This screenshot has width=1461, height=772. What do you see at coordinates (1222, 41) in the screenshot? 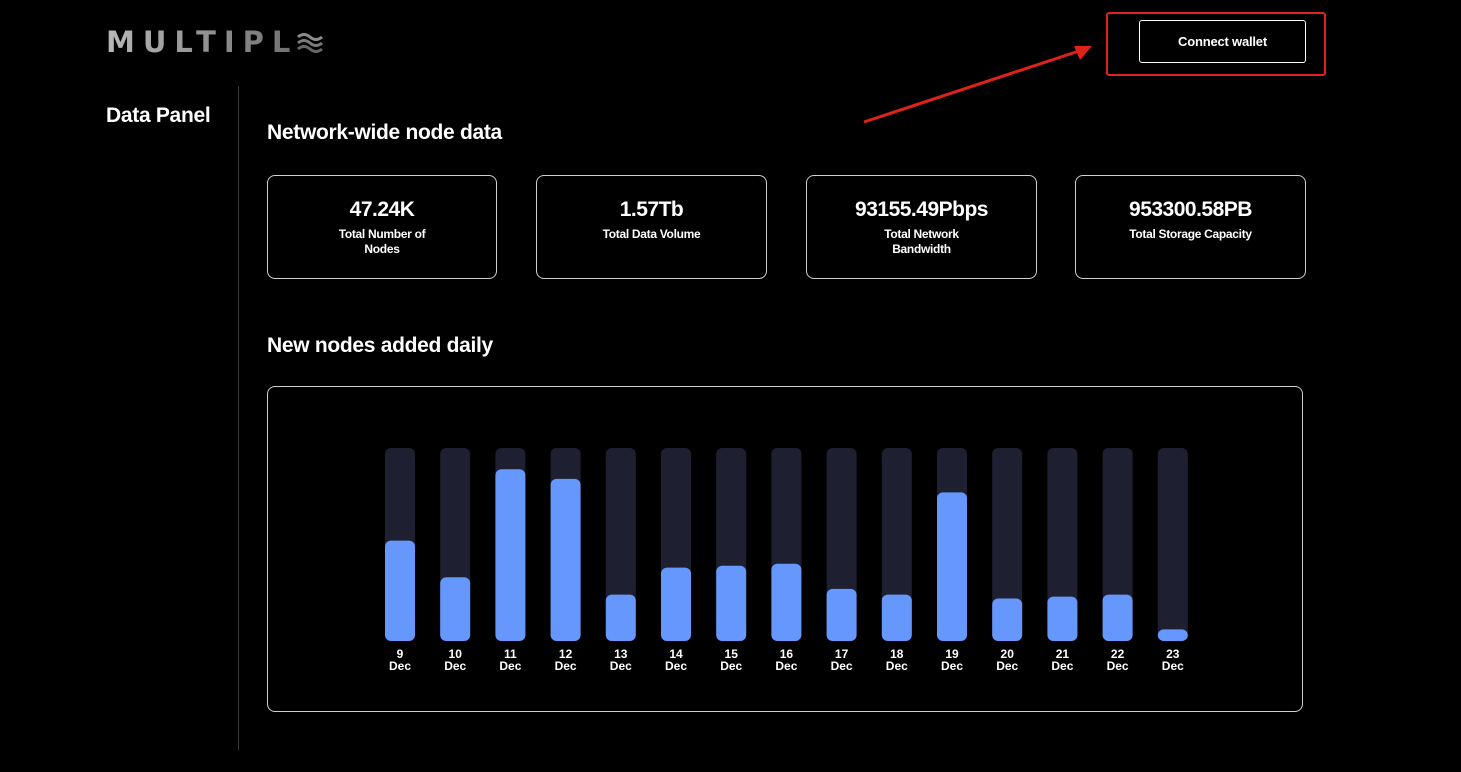
I see `connect-wallet-button: Connect wallet` at bounding box center [1222, 41].